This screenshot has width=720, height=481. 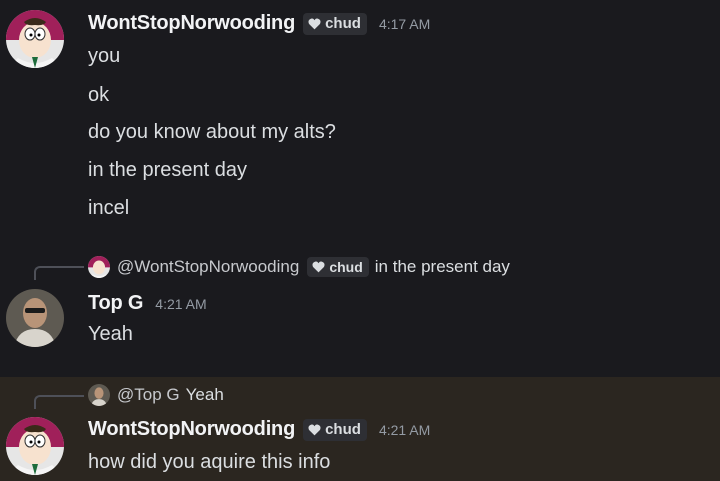 I want to click on username: Top G, so click(x=115, y=303).